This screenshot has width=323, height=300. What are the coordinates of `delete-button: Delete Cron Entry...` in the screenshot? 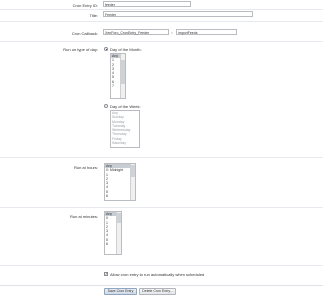 It's located at (157, 291).